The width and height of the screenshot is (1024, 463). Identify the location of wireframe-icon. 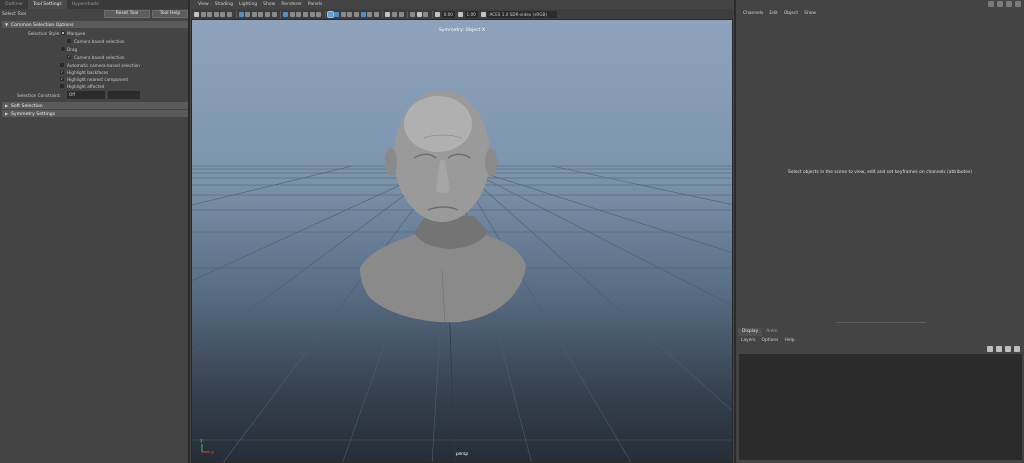
(286, 14).